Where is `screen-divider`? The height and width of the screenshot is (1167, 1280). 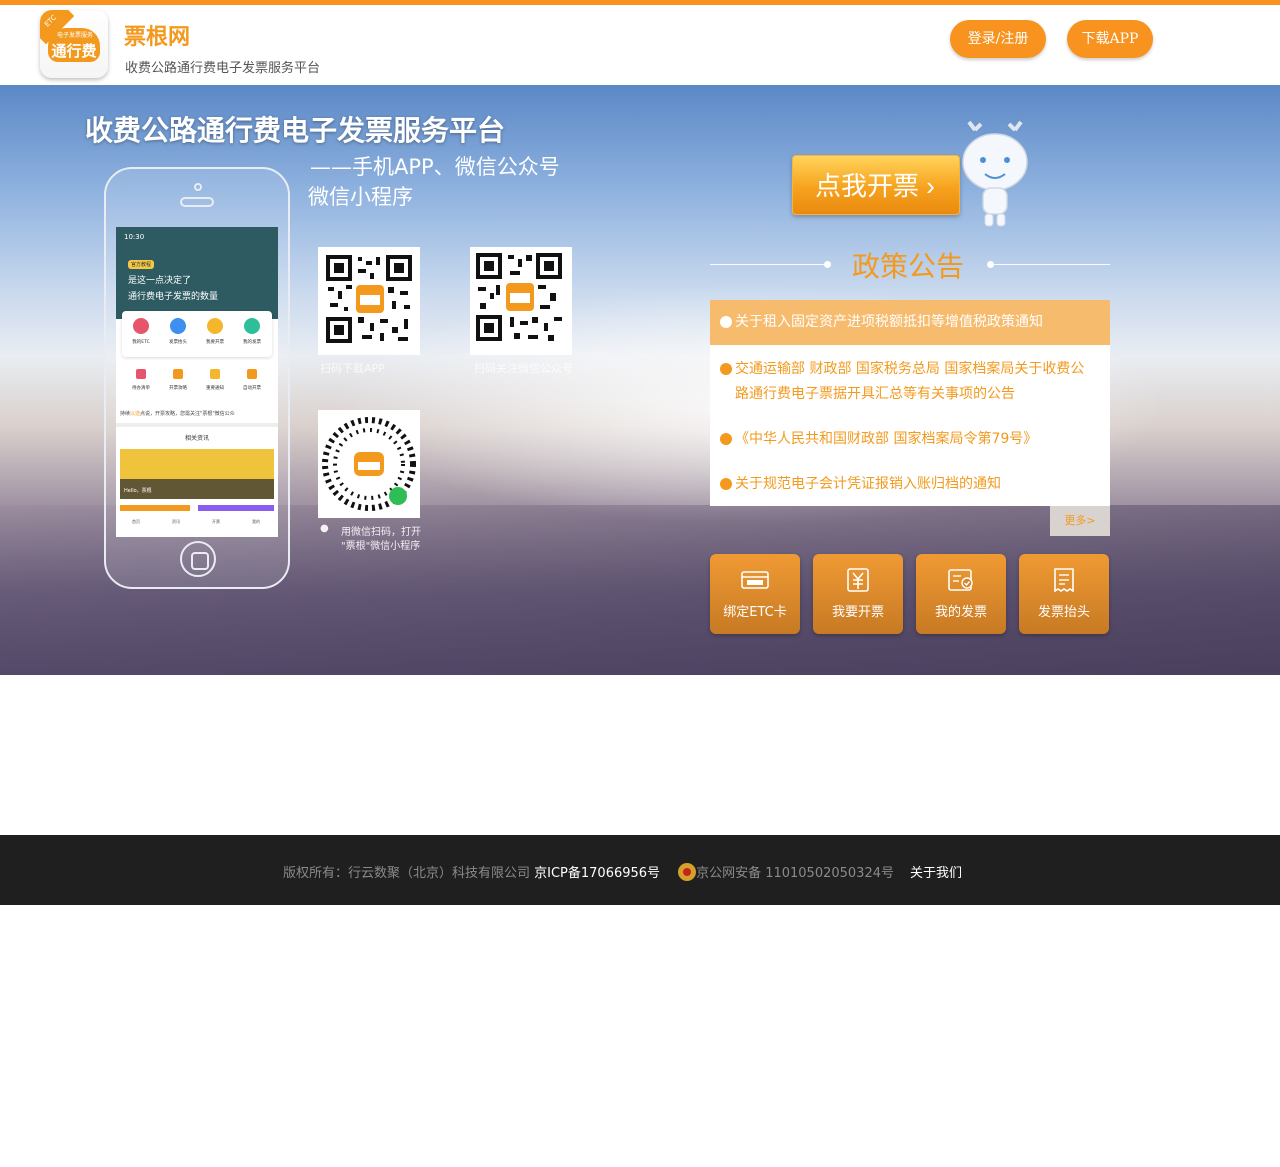
screen-divider is located at coordinates (197, 425).